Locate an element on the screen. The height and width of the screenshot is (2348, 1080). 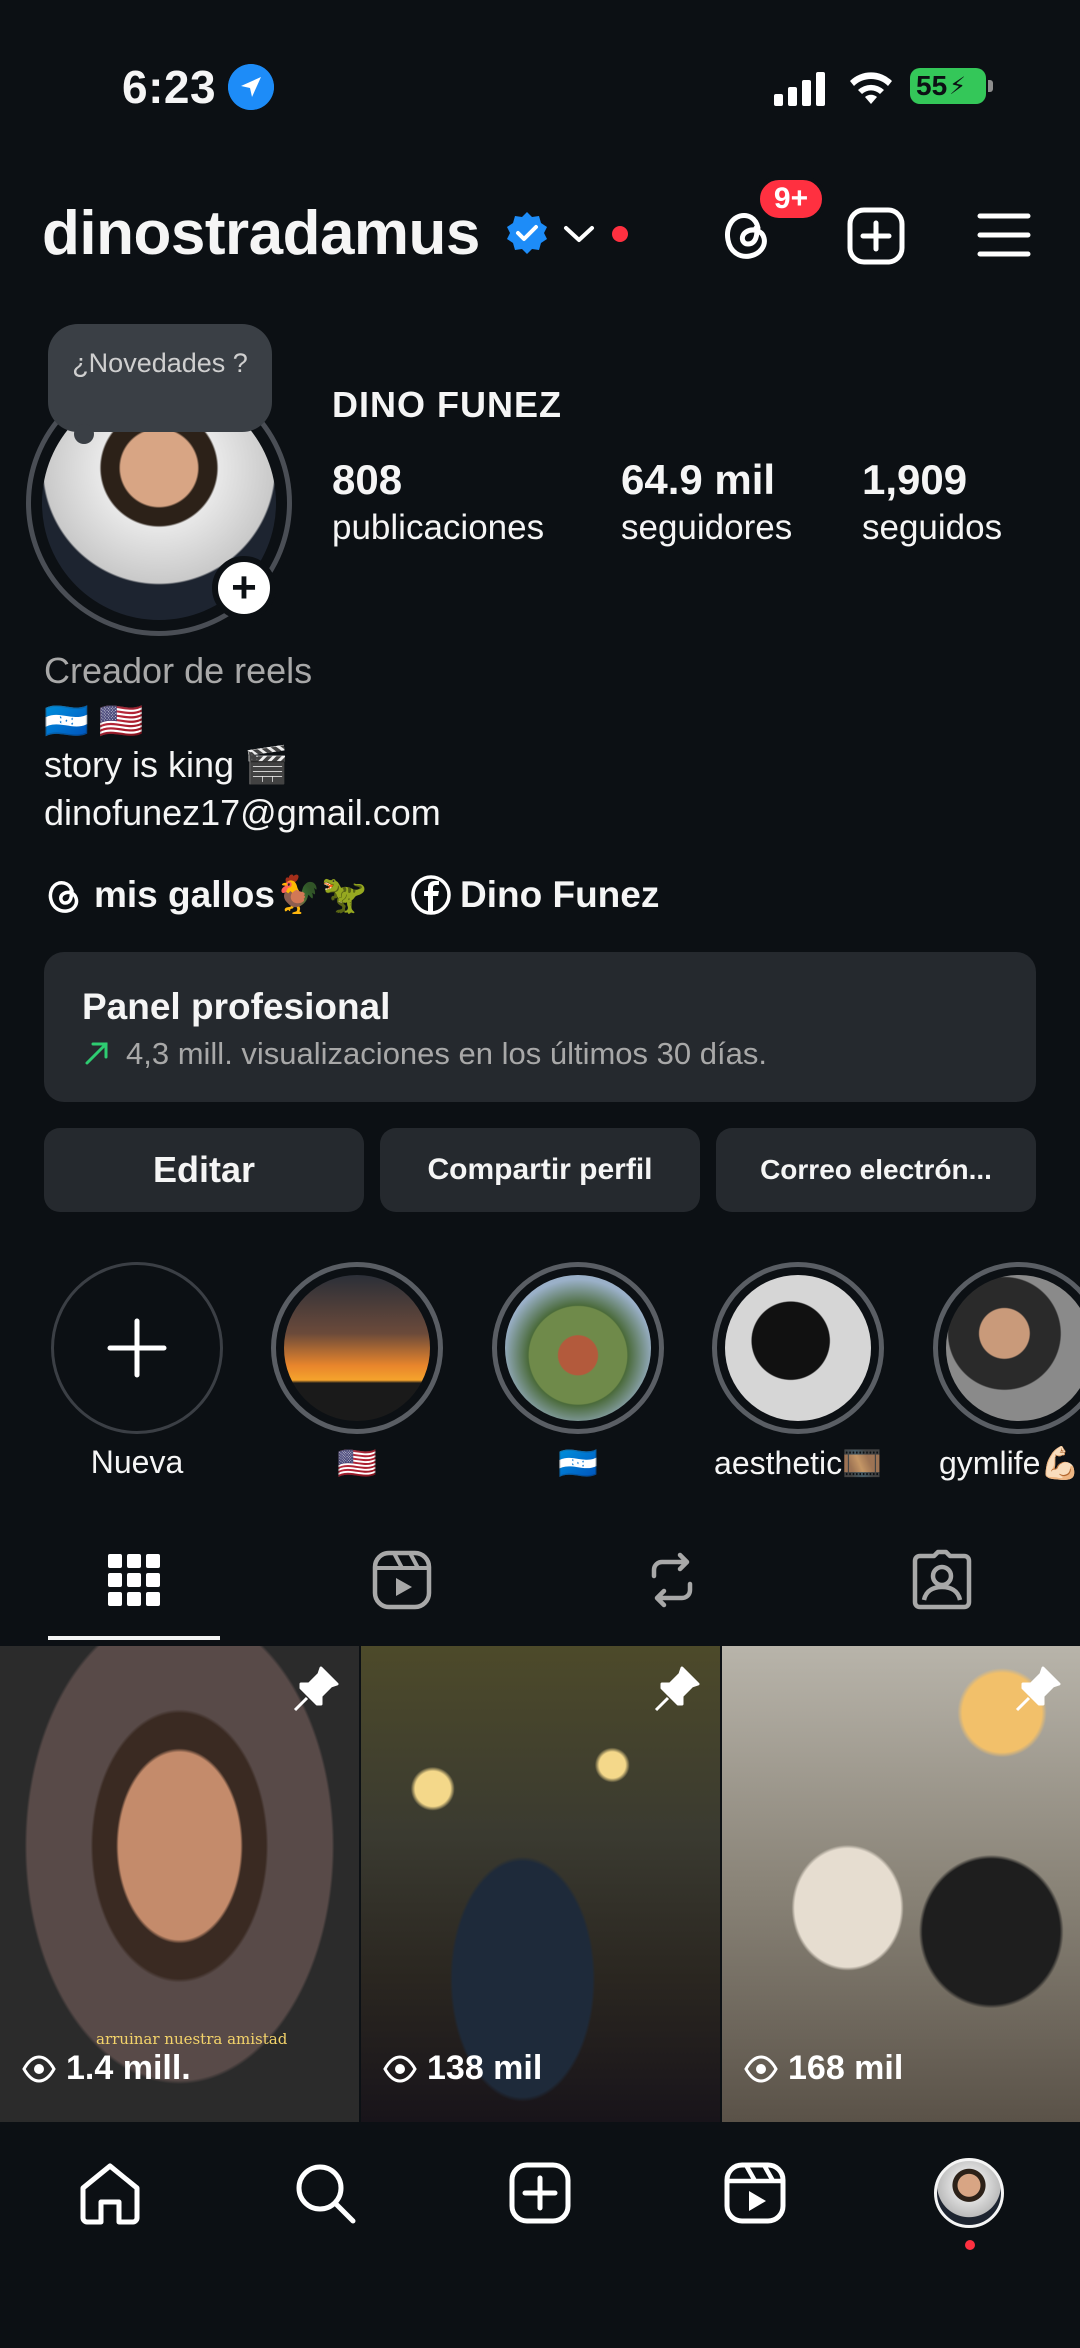
stat-following-value: 1,909 is located at coordinates (915, 479).